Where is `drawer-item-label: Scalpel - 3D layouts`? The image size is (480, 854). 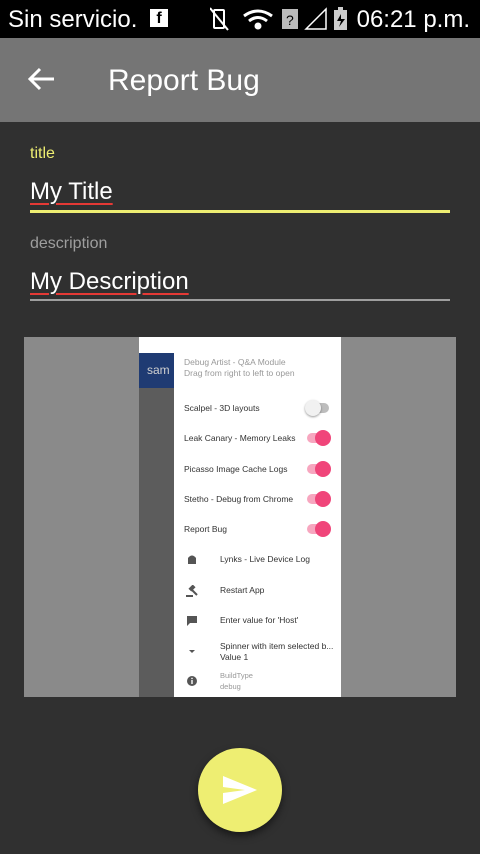 drawer-item-label: Scalpel - 3D layouts is located at coordinates (222, 408).